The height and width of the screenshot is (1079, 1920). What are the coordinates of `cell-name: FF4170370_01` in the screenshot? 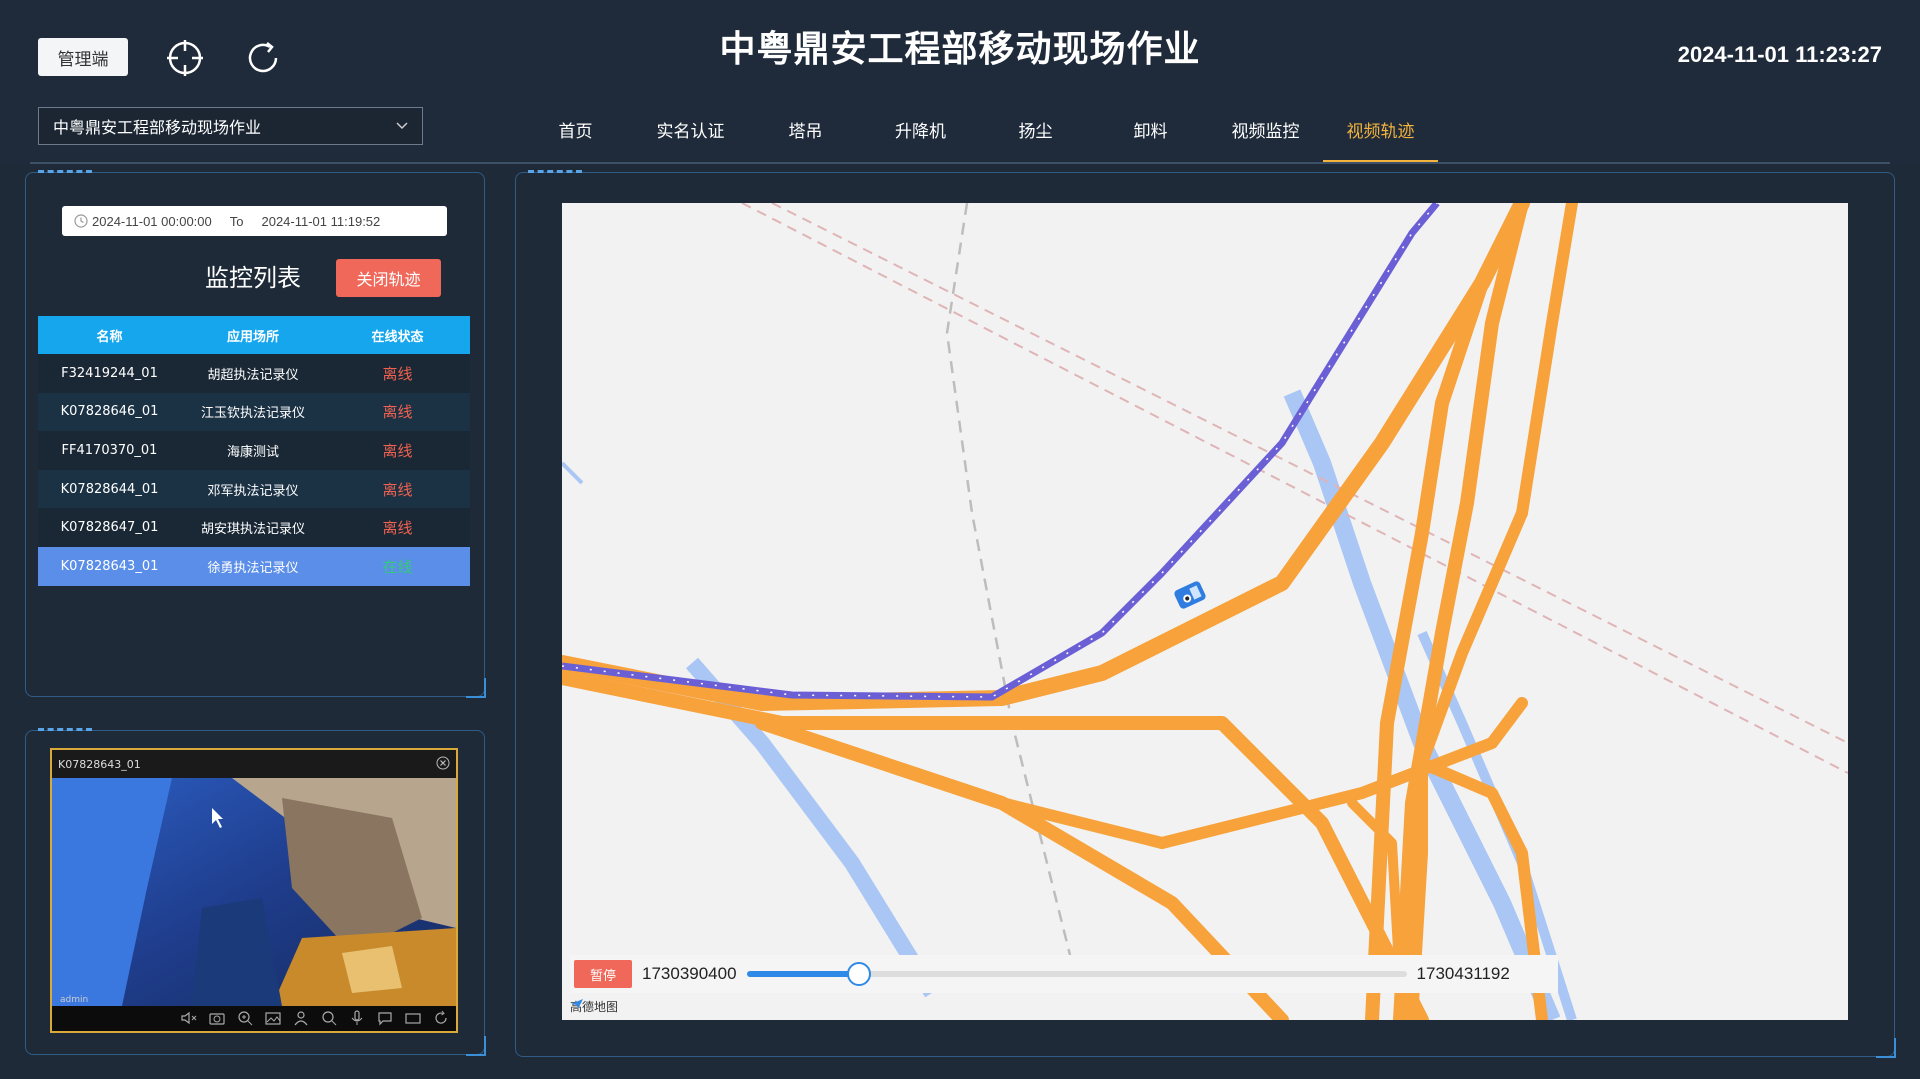 It's located at (109, 450).